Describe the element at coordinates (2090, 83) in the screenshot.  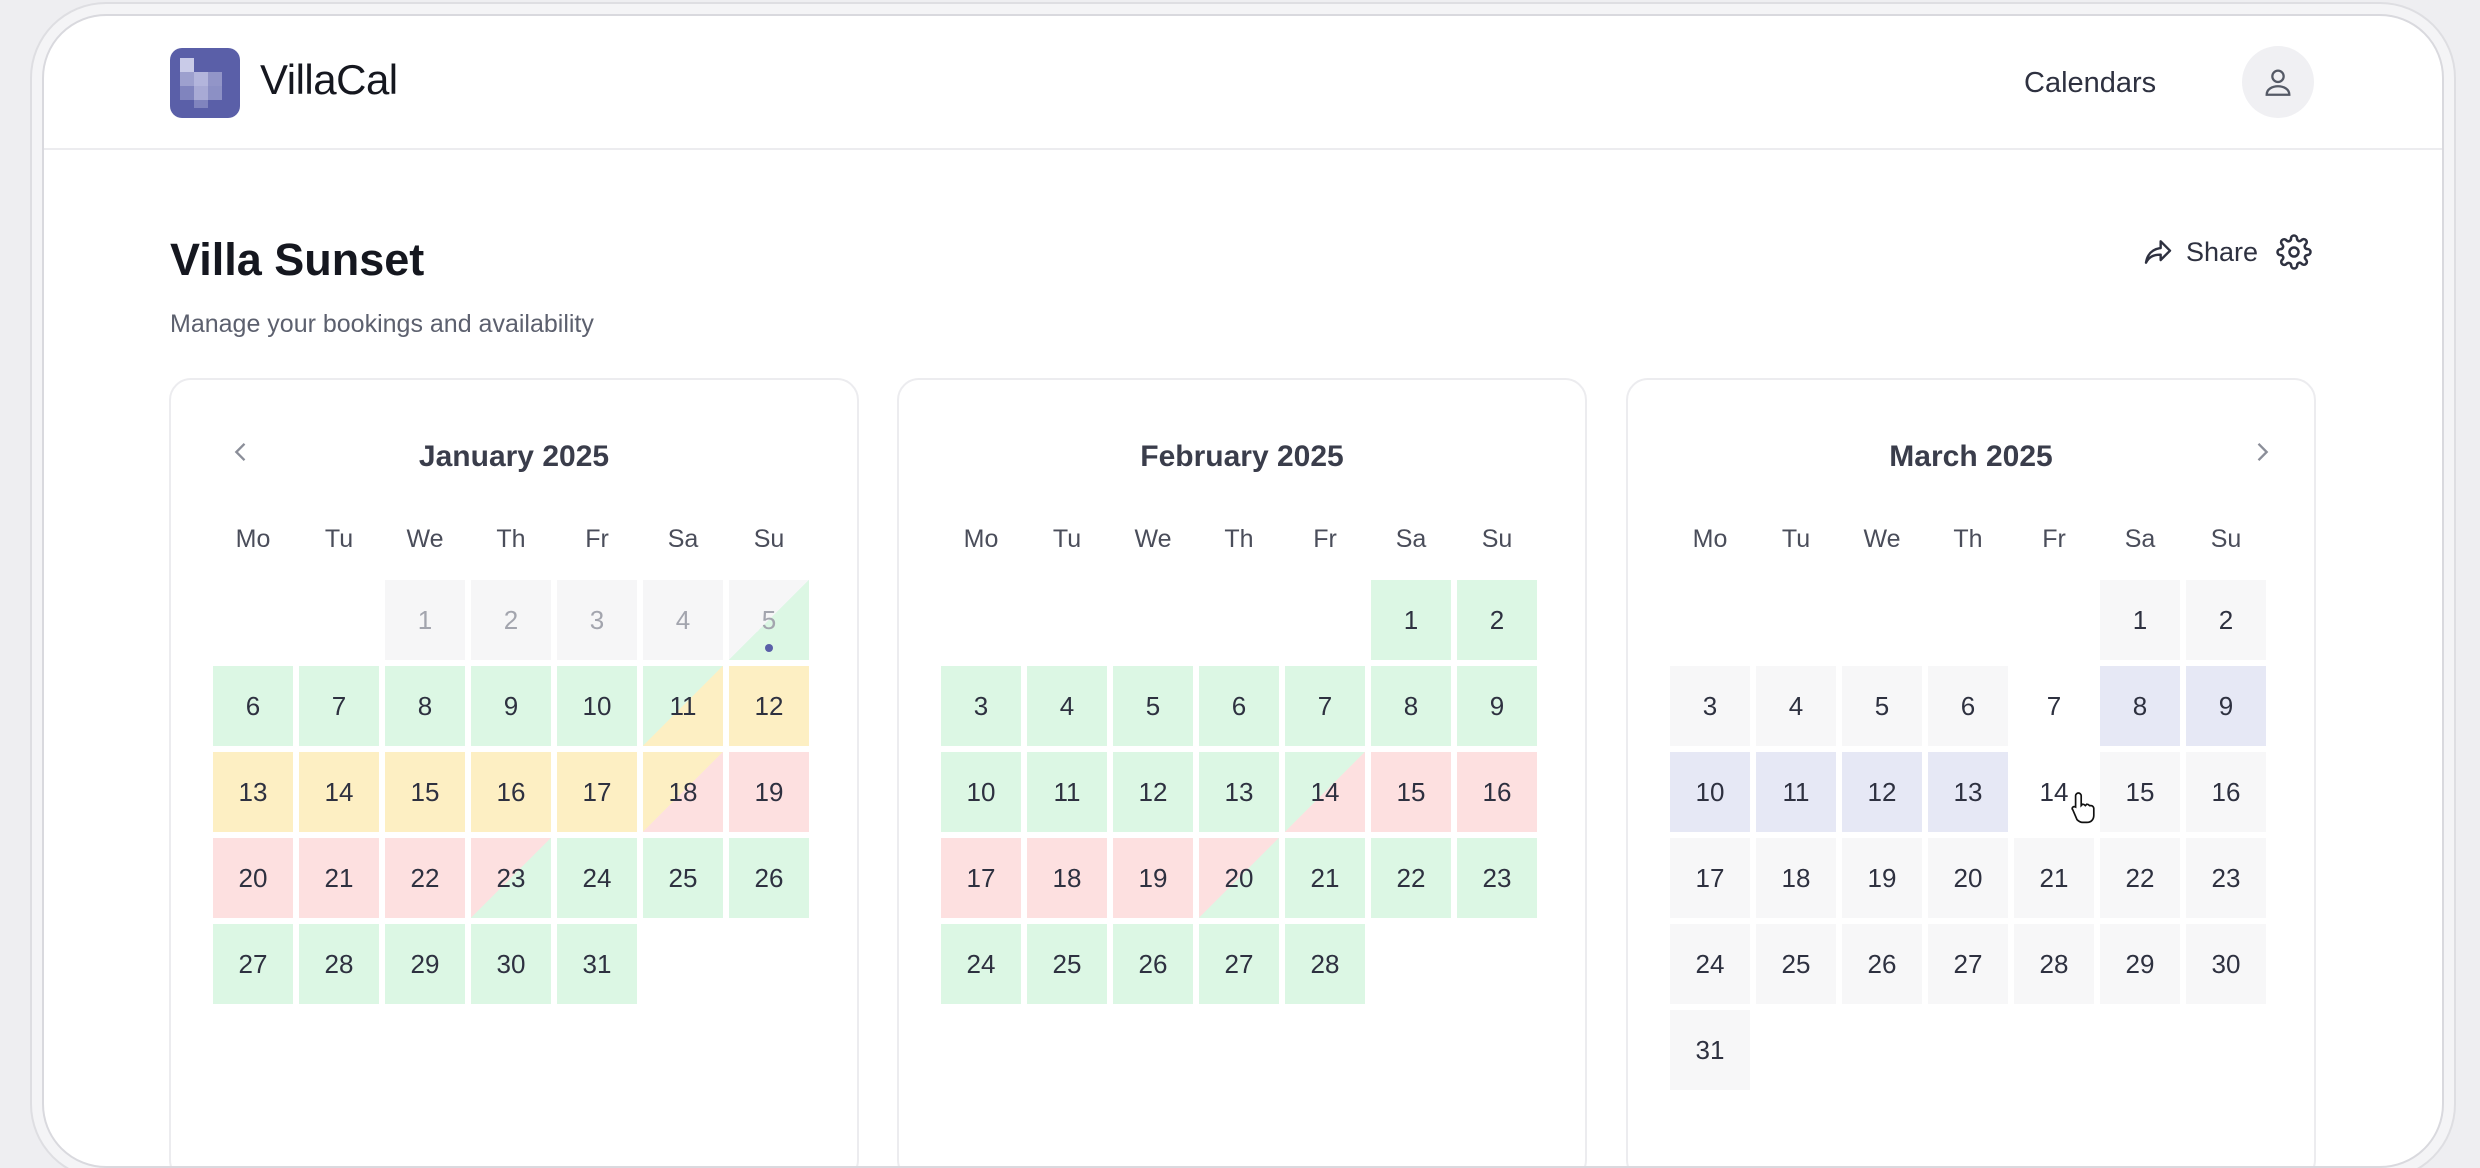
I see `nav-calendars-link: Calendars` at that location.